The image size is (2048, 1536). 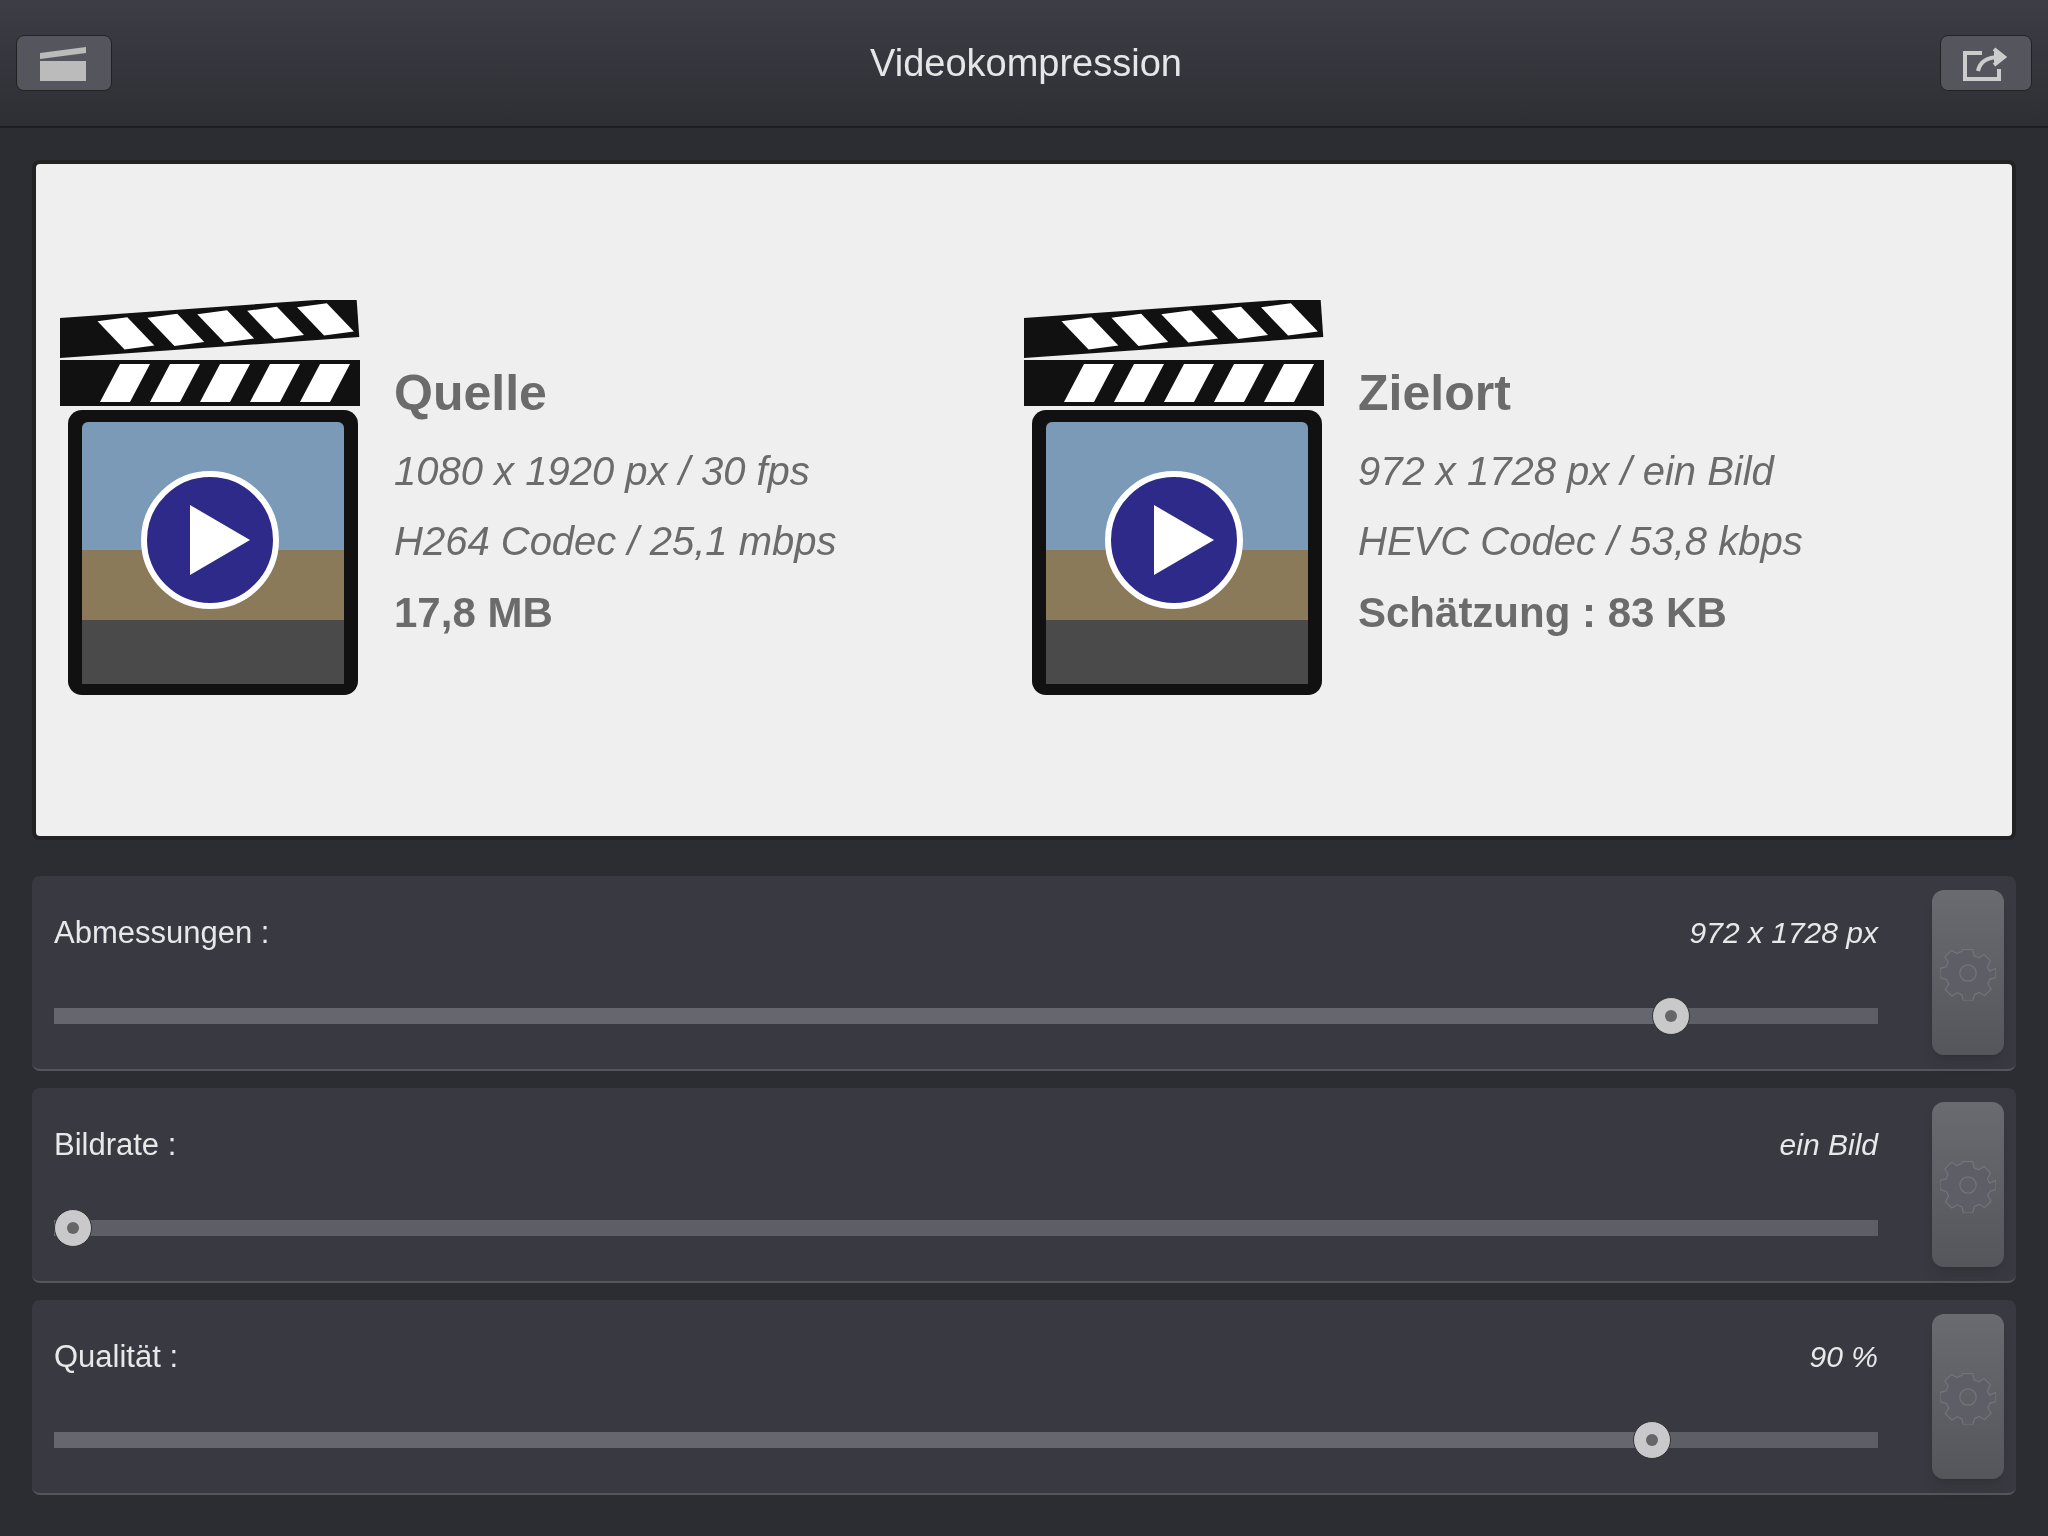 What do you see at coordinates (1435, 393) in the screenshot?
I see `video-title: Zielort` at bounding box center [1435, 393].